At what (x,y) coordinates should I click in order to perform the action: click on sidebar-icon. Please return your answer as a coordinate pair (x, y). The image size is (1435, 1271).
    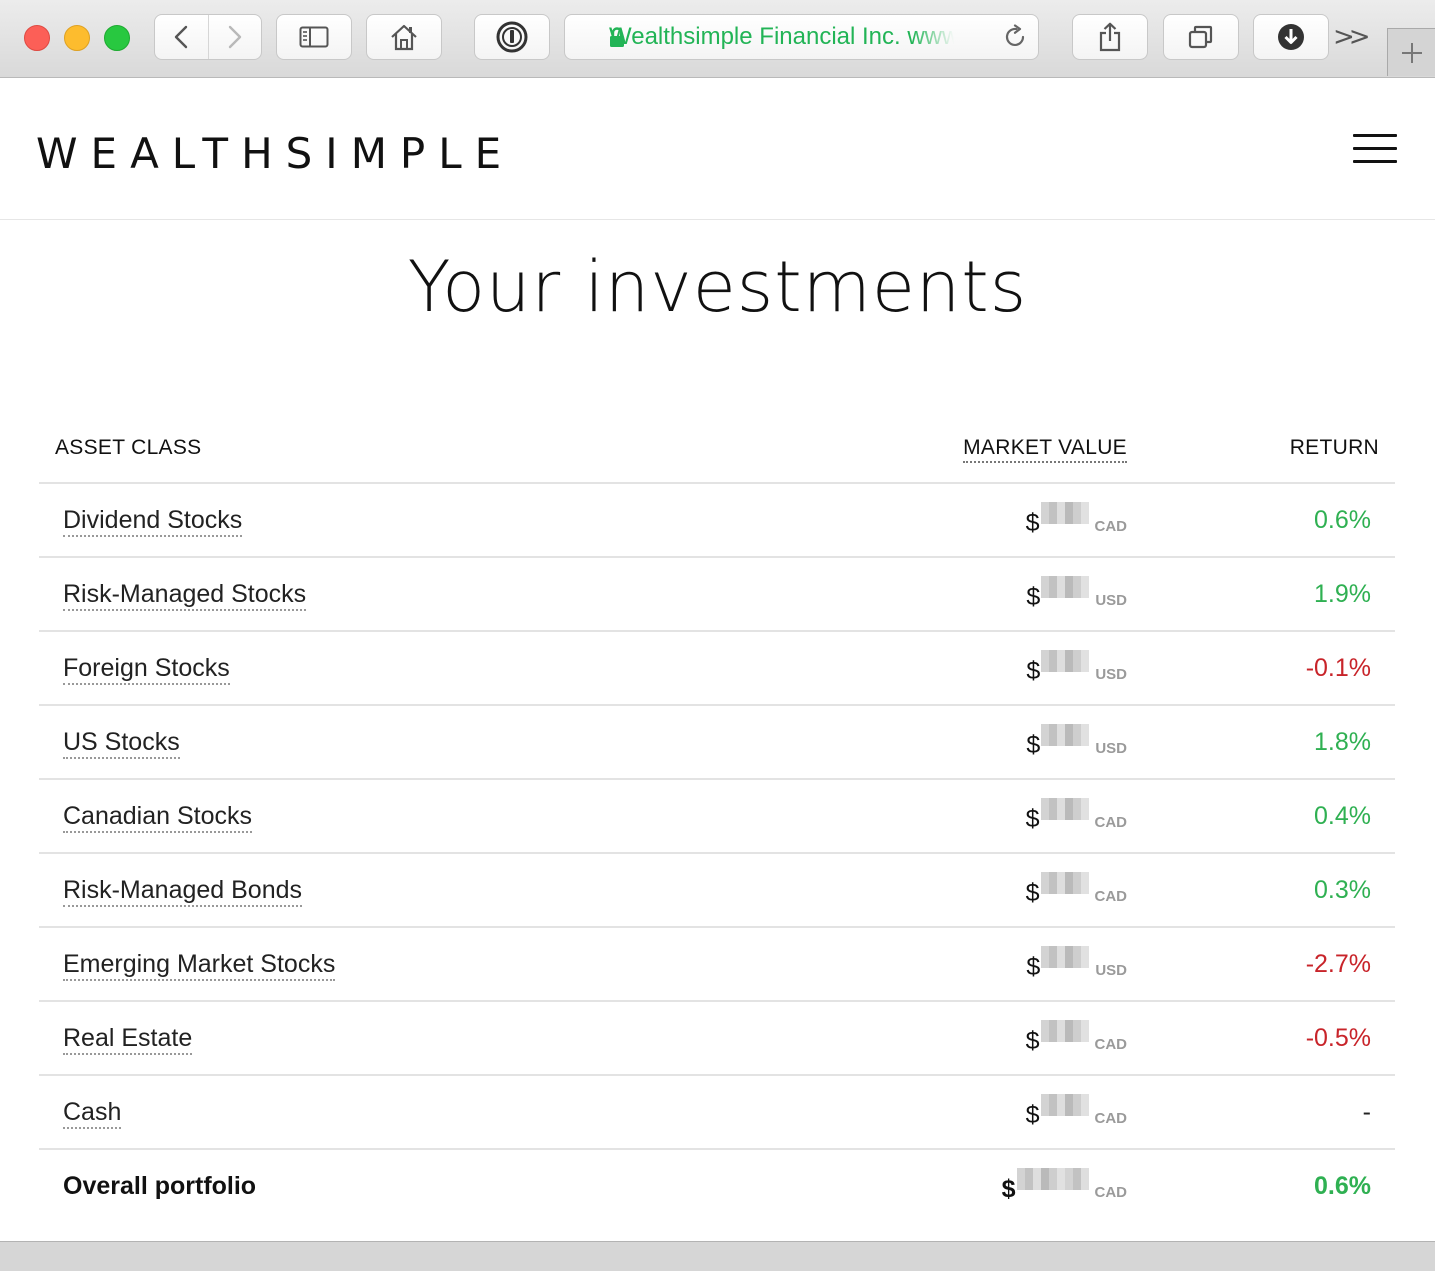
    Looking at the image, I should click on (314, 37).